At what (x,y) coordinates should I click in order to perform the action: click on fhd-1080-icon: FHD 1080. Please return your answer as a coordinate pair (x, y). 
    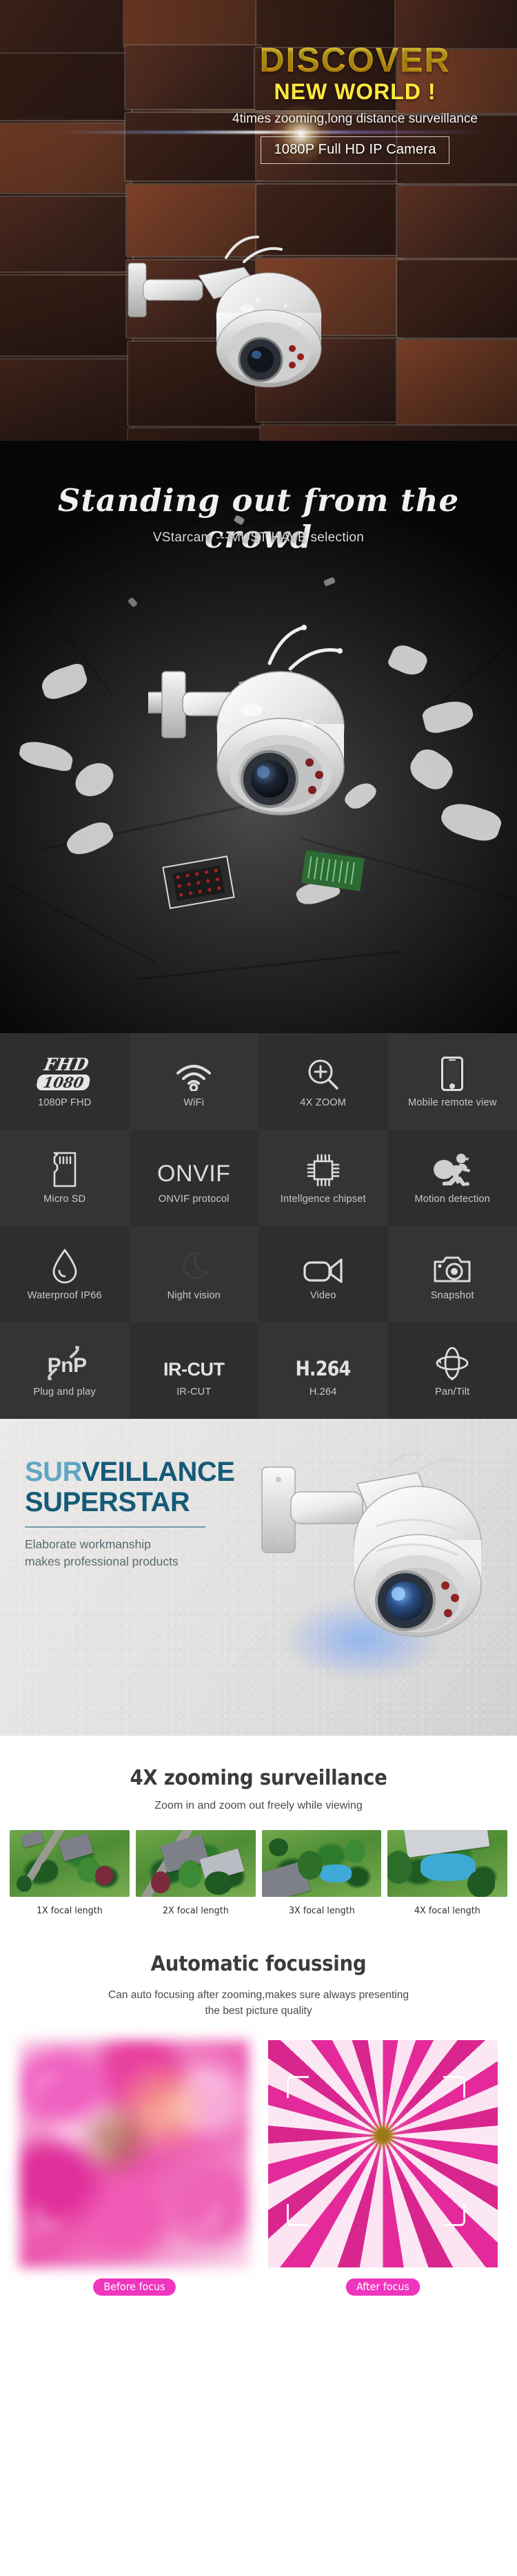
    Looking at the image, I should click on (63, 1072).